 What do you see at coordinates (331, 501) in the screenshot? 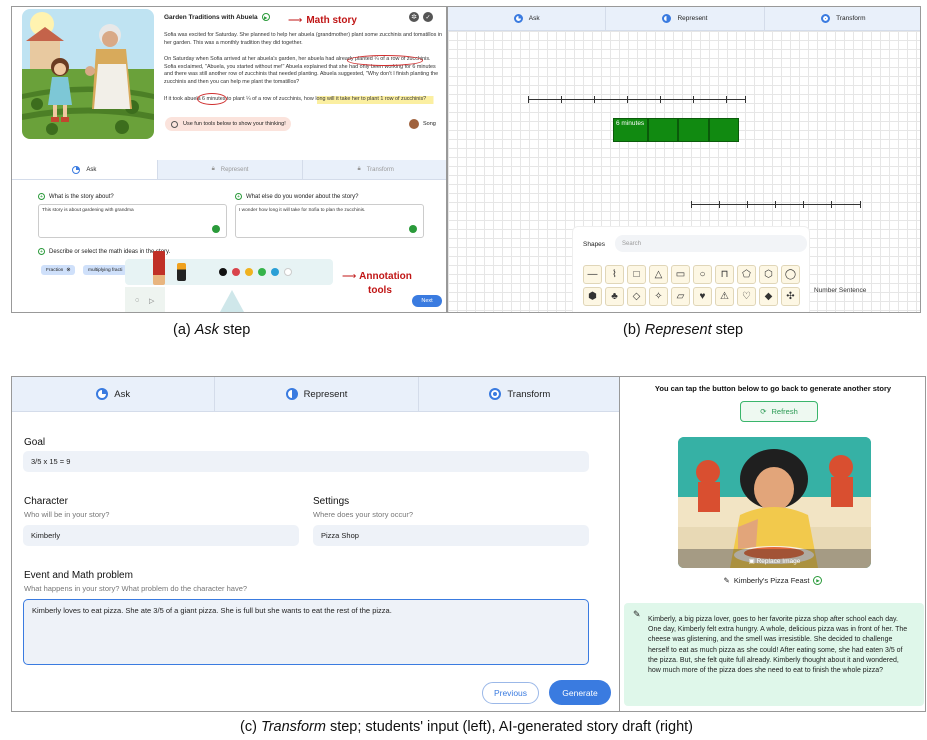
I see `settings-label: Settings` at bounding box center [331, 501].